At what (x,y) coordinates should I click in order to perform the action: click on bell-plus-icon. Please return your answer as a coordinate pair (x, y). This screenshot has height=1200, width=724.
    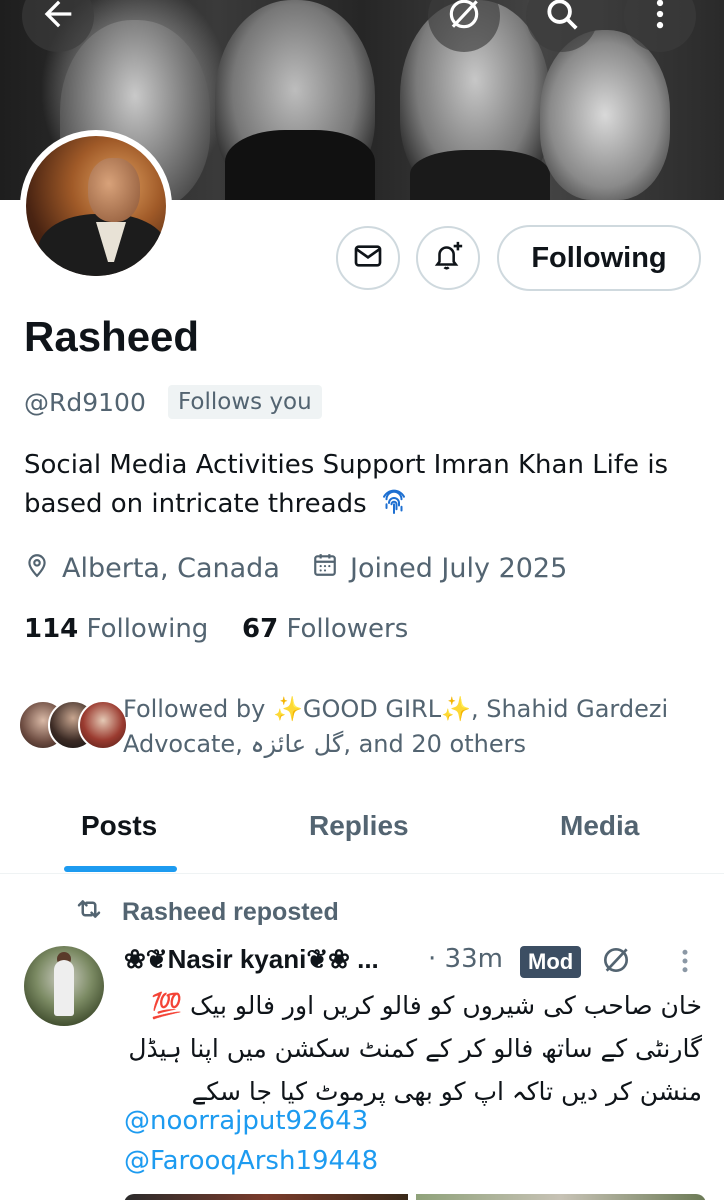
    Looking at the image, I should click on (448, 258).